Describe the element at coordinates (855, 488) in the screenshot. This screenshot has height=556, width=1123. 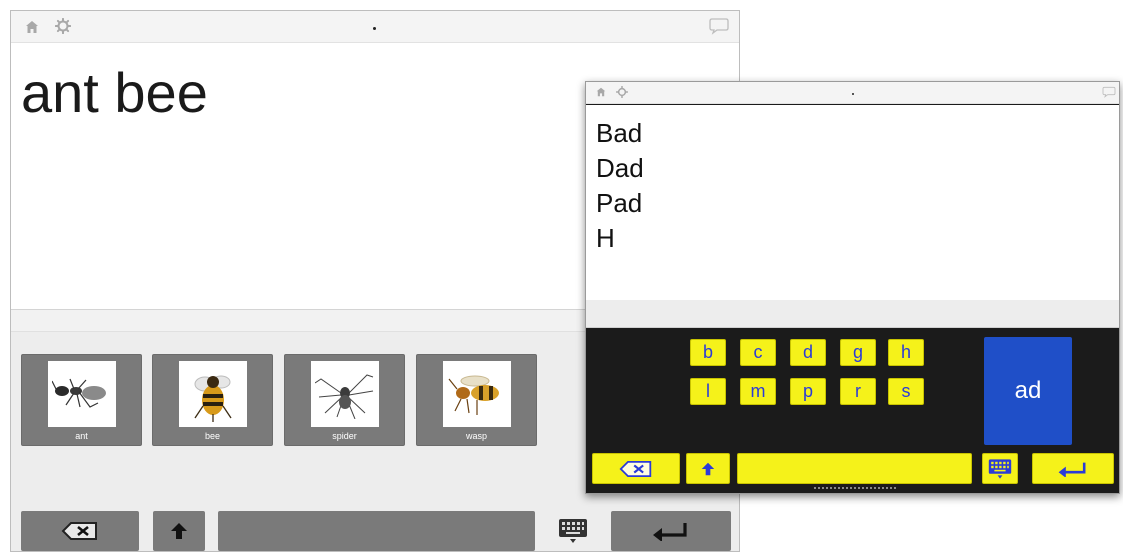
I see `resize-handle` at that location.